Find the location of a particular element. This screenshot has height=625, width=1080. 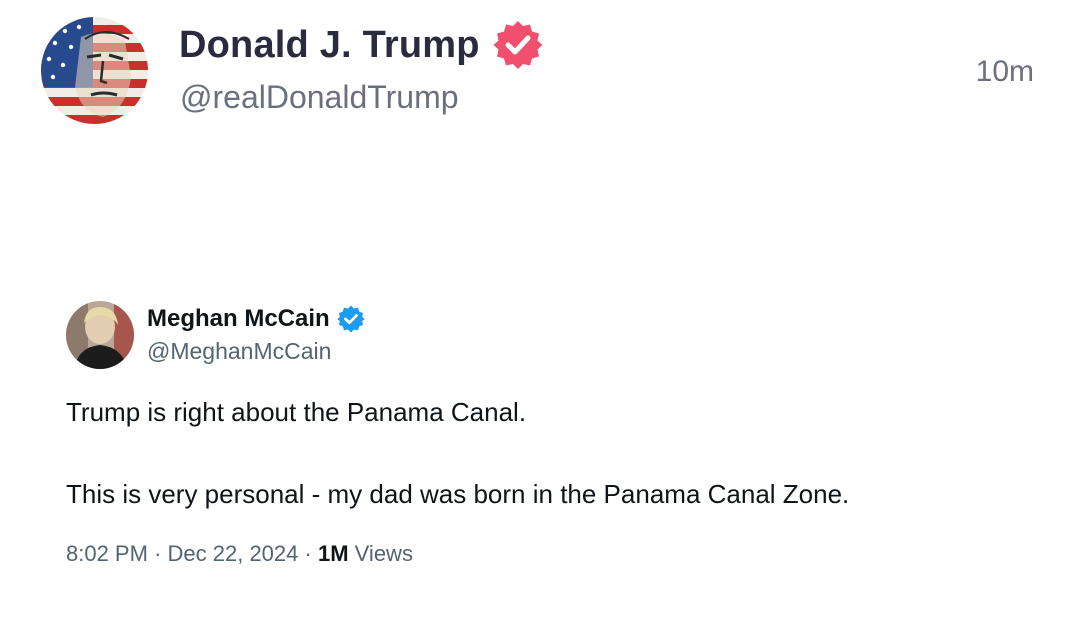

quoted-author-avatar is located at coordinates (100, 335).